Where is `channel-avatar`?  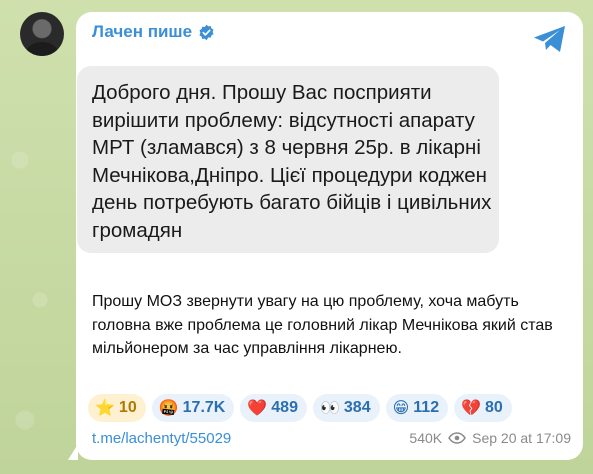 channel-avatar is located at coordinates (42, 34).